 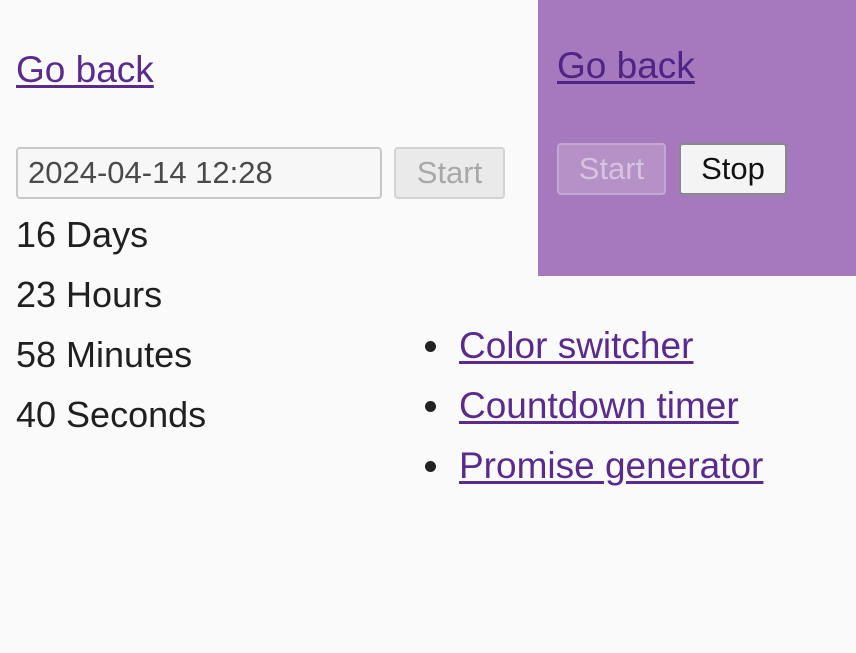 I want to click on list-item: Color switcher, so click(x=594, y=346).